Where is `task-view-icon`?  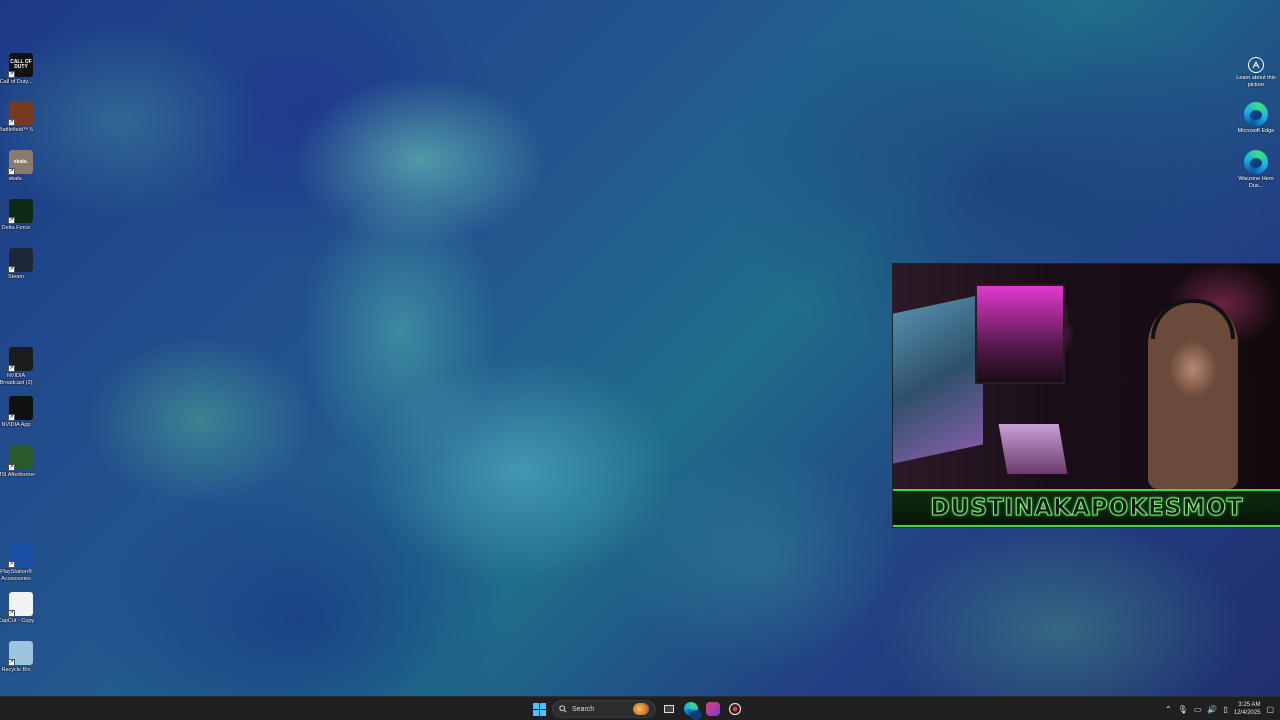 task-view-icon is located at coordinates (669, 709).